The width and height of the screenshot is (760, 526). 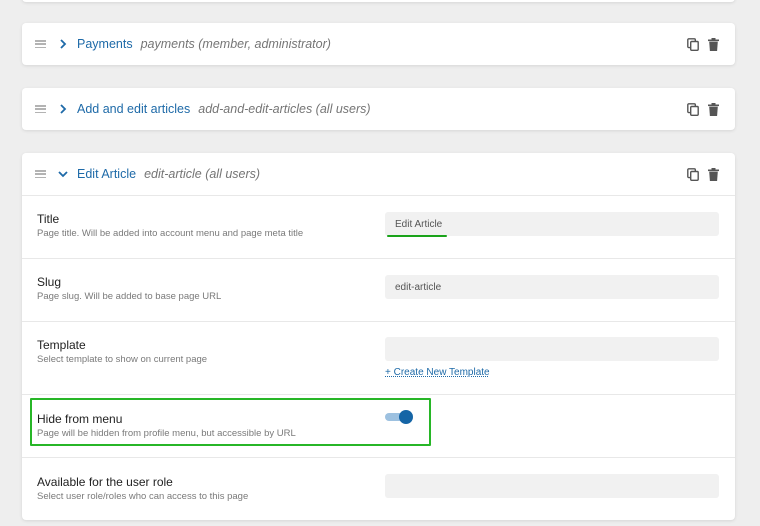 What do you see at coordinates (48, 219) in the screenshot?
I see `setting-label: Title` at bounding box center [48, 219].